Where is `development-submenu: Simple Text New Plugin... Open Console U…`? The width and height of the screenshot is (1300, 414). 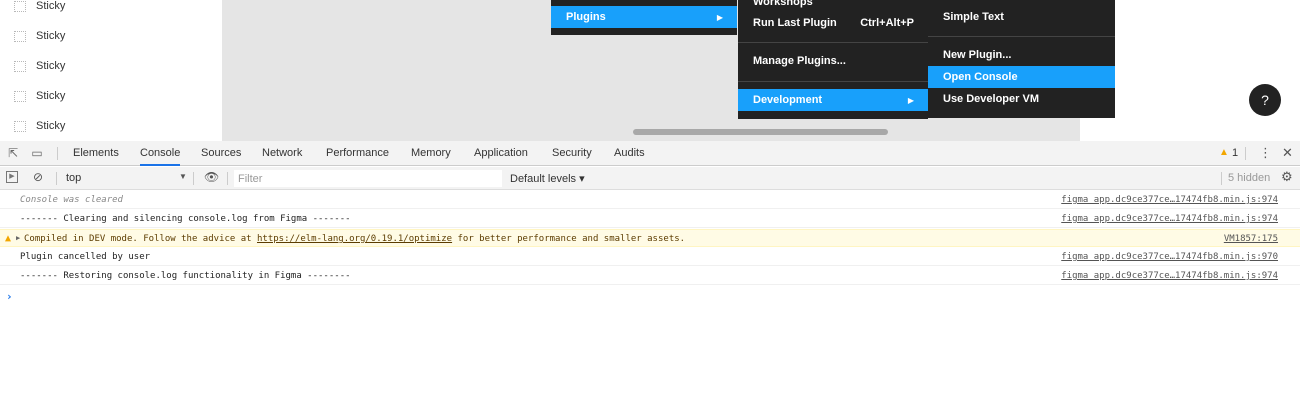 development-submenu: Simple Text New Plugin... Open Console U… is located at coordinates (1021, 59).